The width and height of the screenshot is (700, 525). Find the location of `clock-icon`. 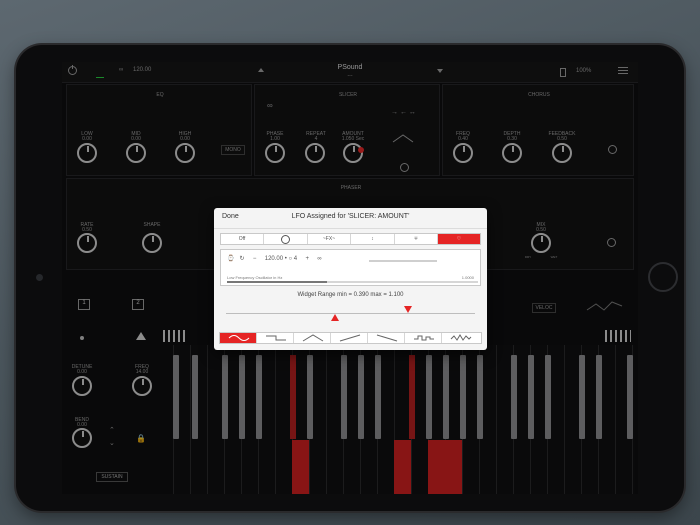

clock-icon is located at coordinates (285, 239).